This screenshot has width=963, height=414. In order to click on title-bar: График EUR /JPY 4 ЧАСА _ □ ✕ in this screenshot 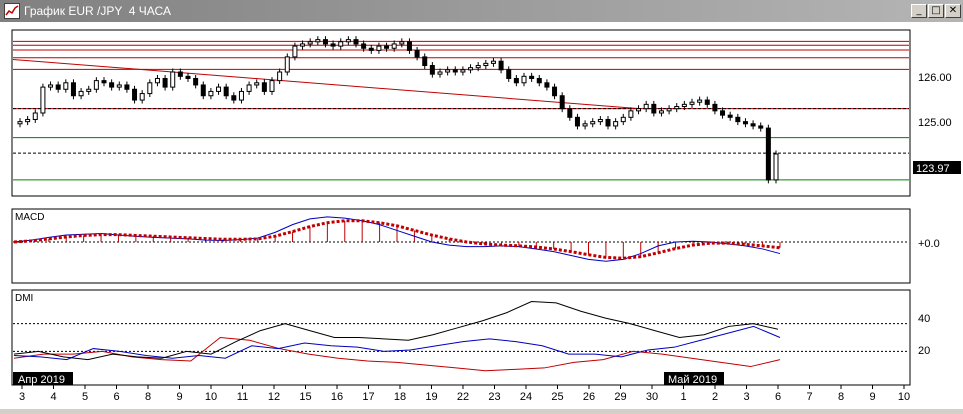, I will do `click(481, 11)`.